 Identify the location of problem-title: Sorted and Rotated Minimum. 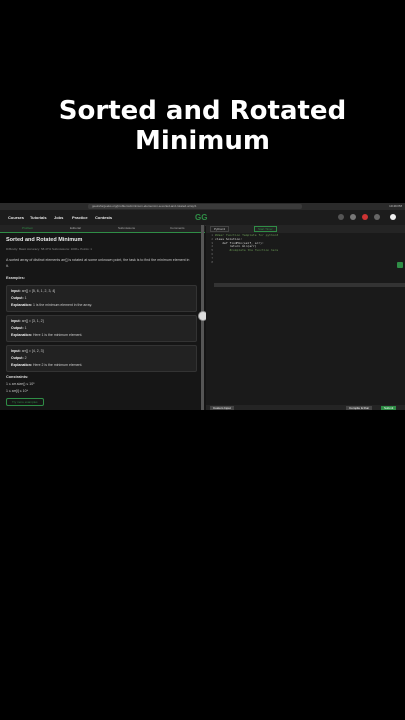
(44, 240).